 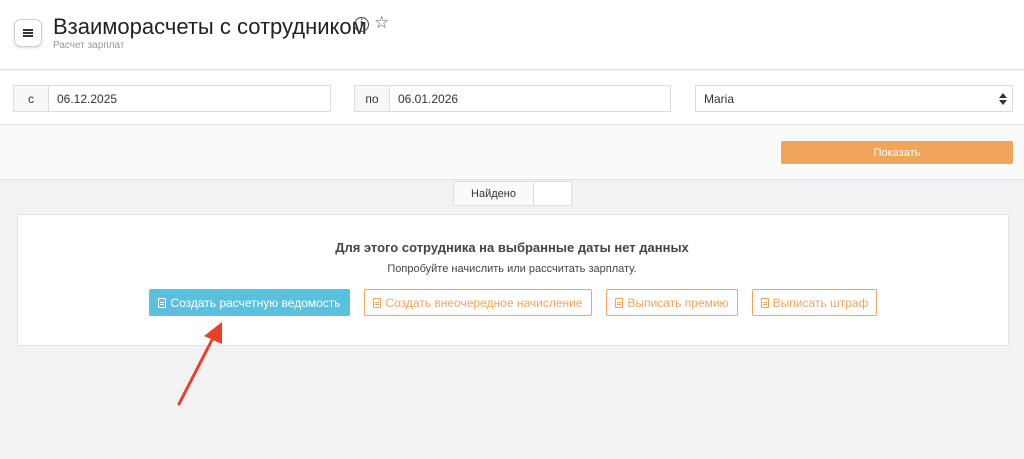 I want to click on annotation-arrow, so click(x=199, y=364).